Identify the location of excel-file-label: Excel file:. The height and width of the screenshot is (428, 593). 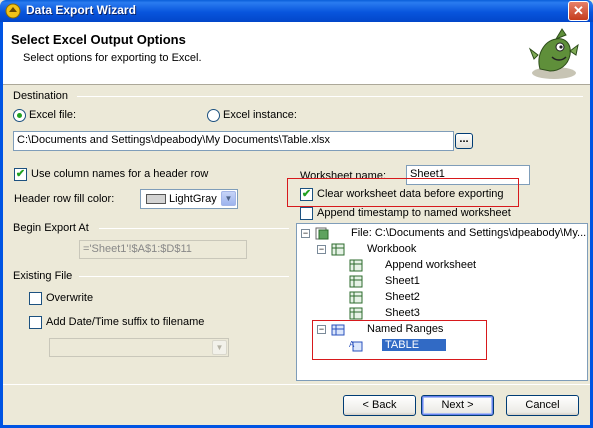
(53, 115).